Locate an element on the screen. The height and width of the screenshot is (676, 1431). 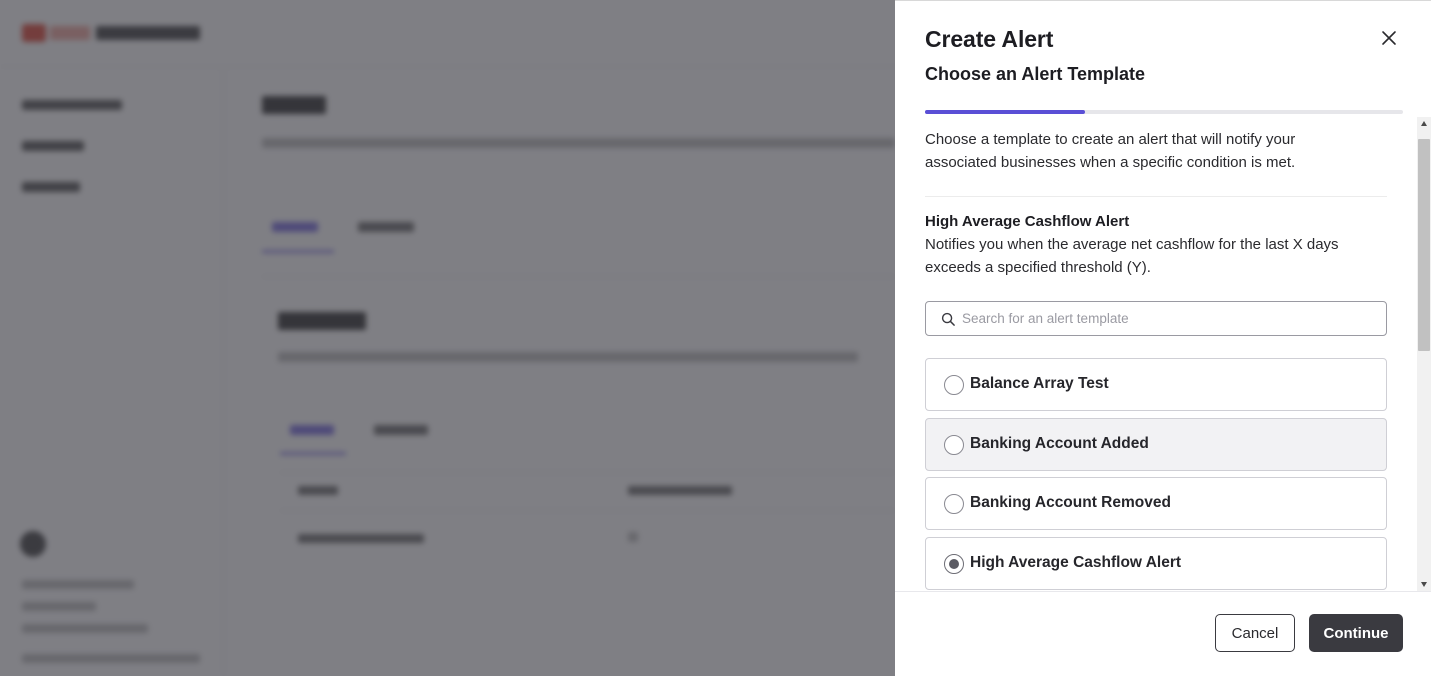
step-progress-bar is located at coordinates (1164, 112).